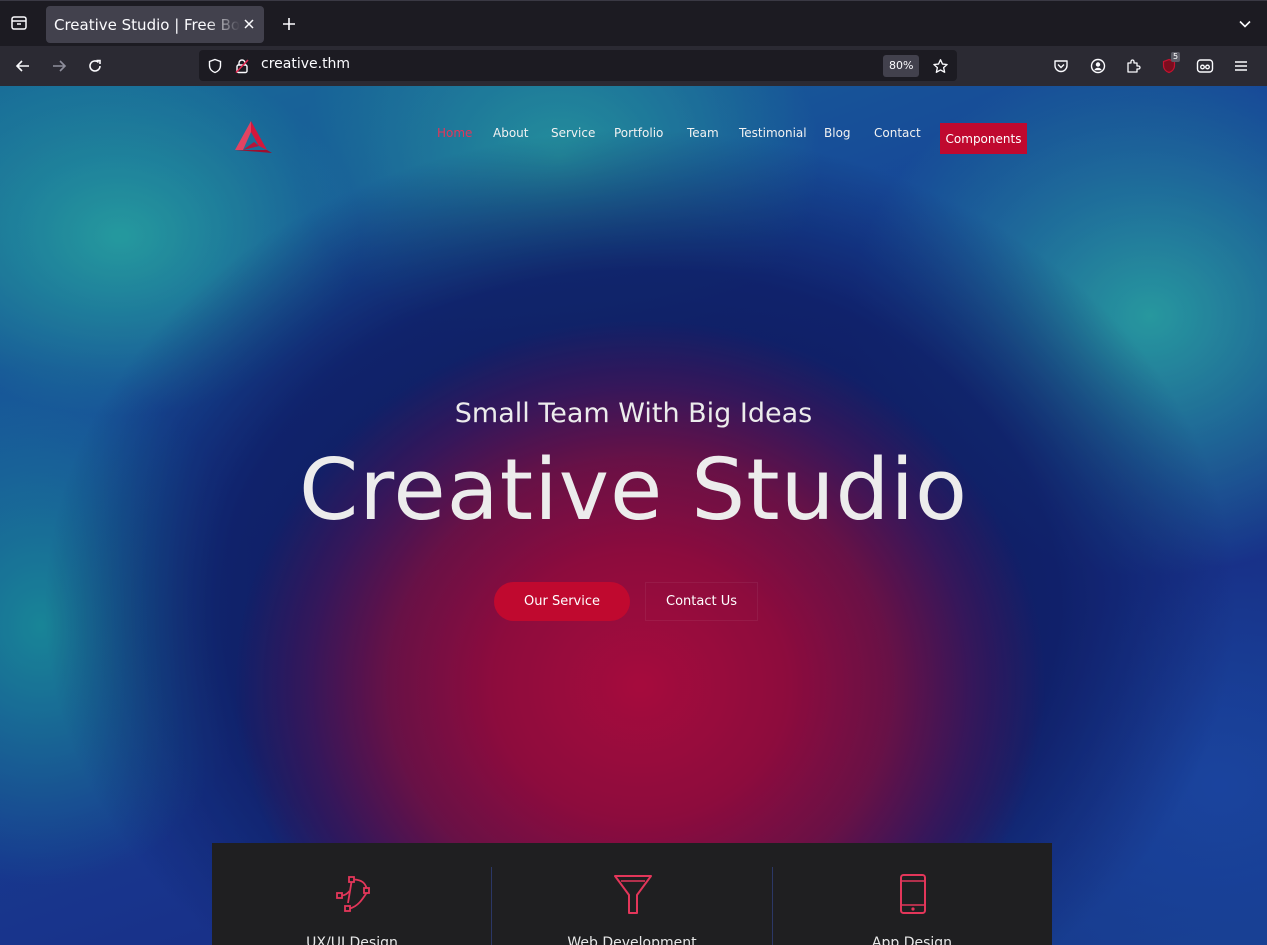 Image resolution: width=1267 pixels, height=945 pixels. I want to click on back-icon, so click(23, 66).